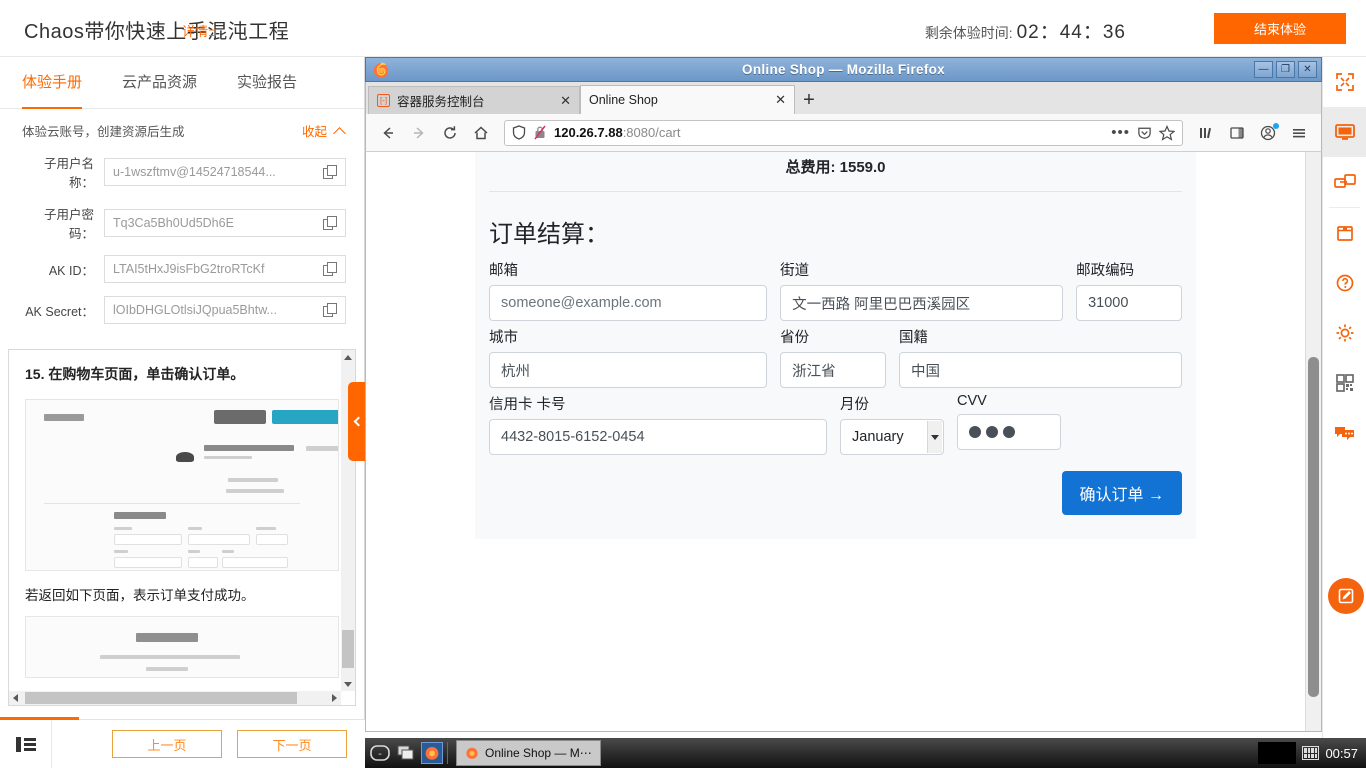 This screenshot has width=1366, height=768. I want to click on remaining-time-value: 02：44：36, so click(1071, 32).